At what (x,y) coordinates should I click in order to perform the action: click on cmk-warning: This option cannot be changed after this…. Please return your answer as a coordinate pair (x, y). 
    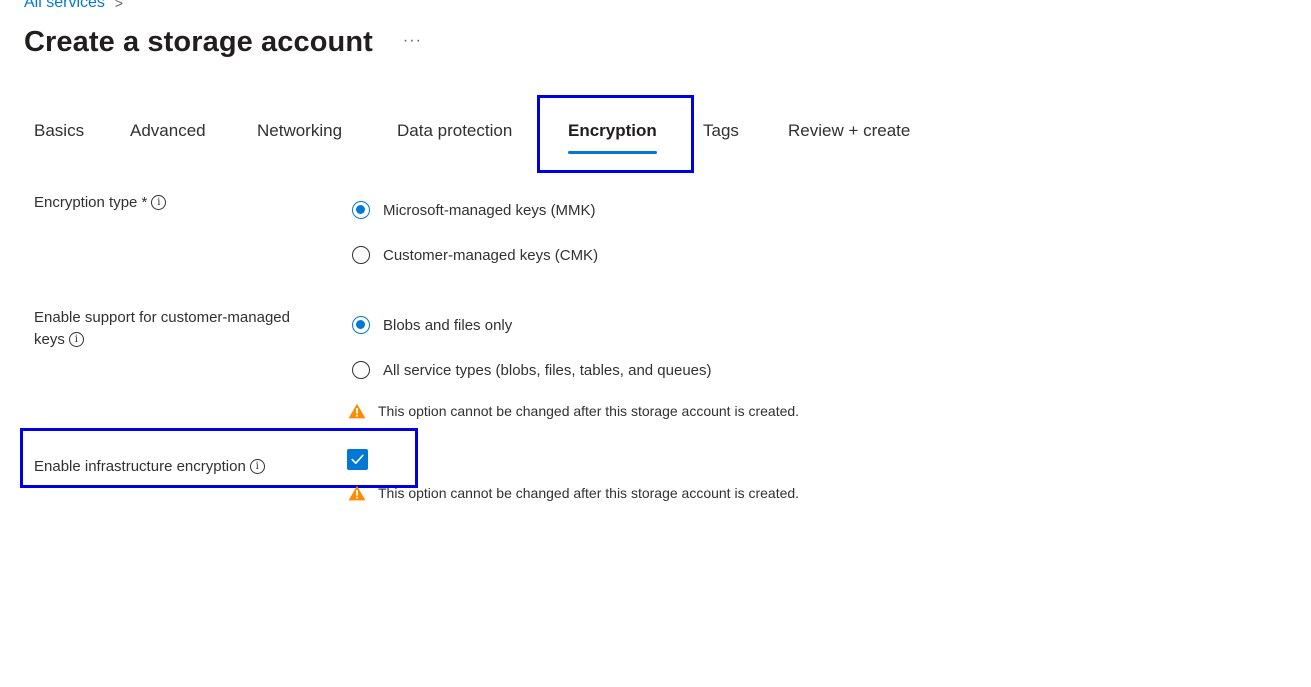
    Looking at the image, I should click on (573, 411).